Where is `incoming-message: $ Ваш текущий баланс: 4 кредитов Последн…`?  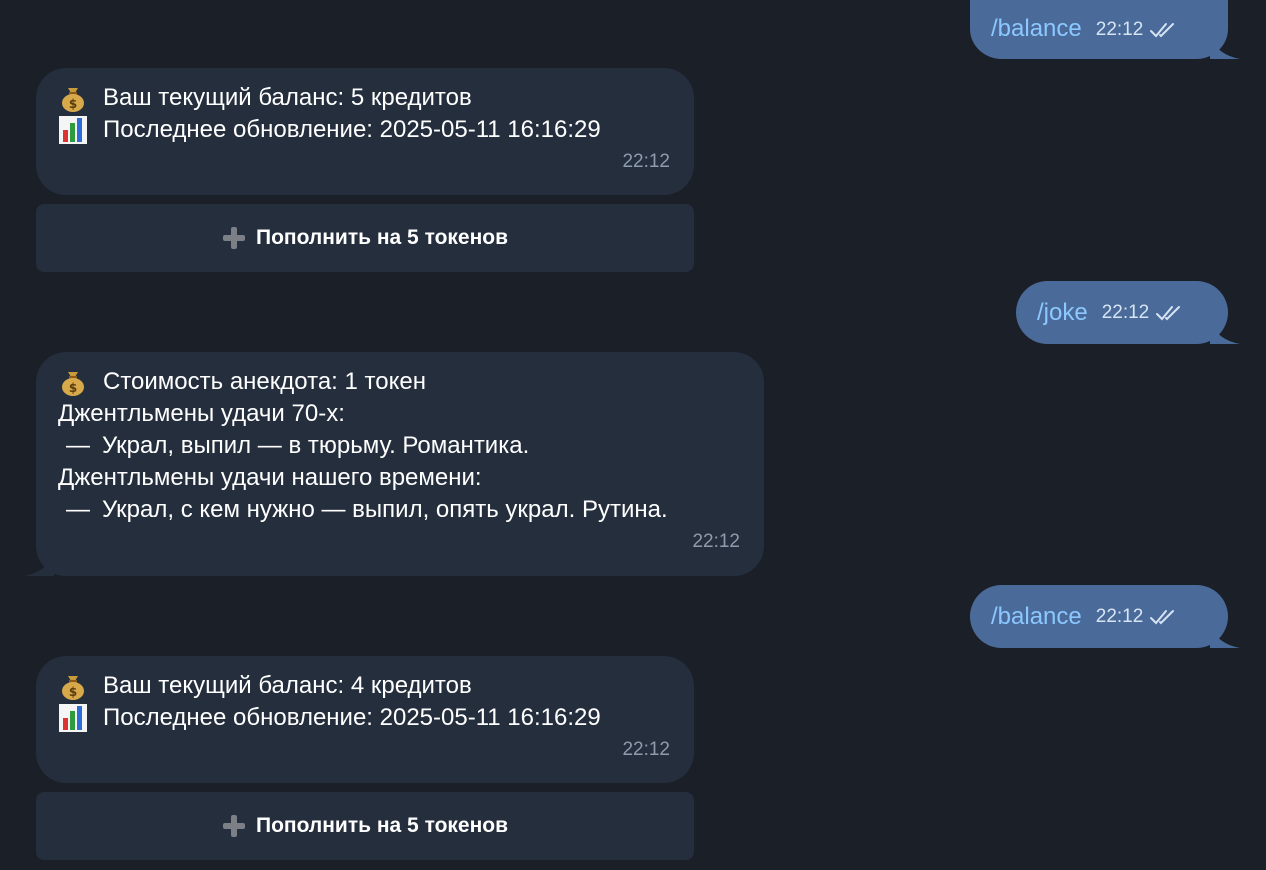
incoming-message: $ Ваш текущий баланс: 4 кредитов Последн… is located at coordinates (365, 719).